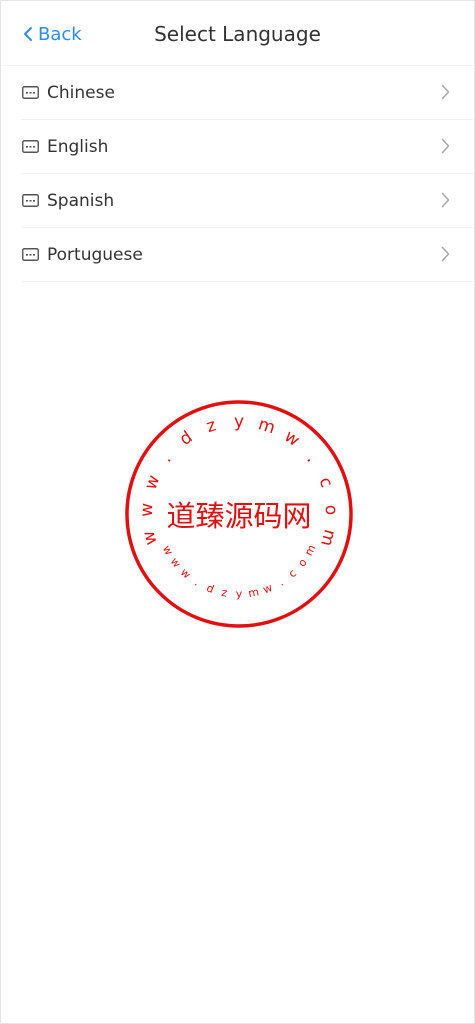  I want to click on watermark-seal: 道臻源码网 www.dz y mw.com www. d z y m w .com, so click(239, 514).